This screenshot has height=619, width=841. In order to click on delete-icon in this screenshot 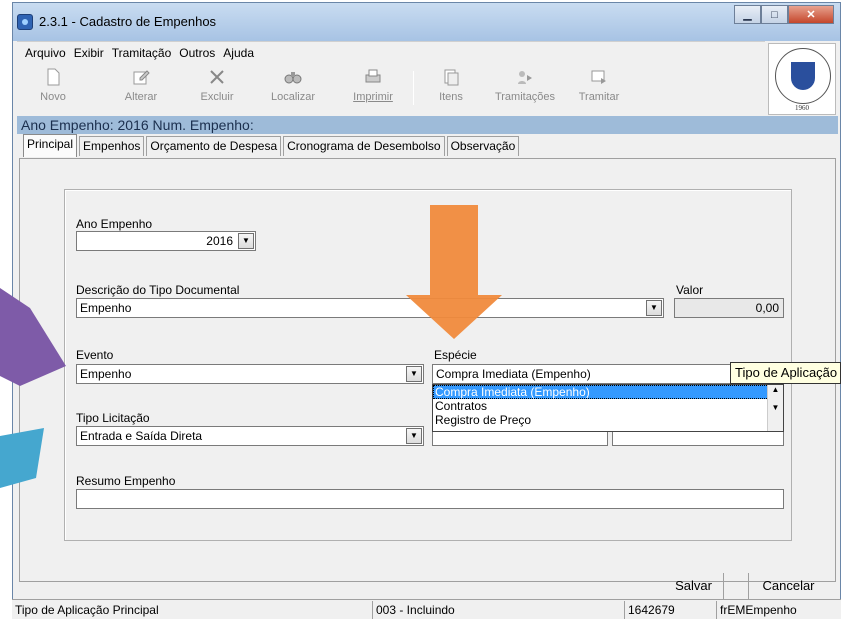, I will do `click(217, 77)`.